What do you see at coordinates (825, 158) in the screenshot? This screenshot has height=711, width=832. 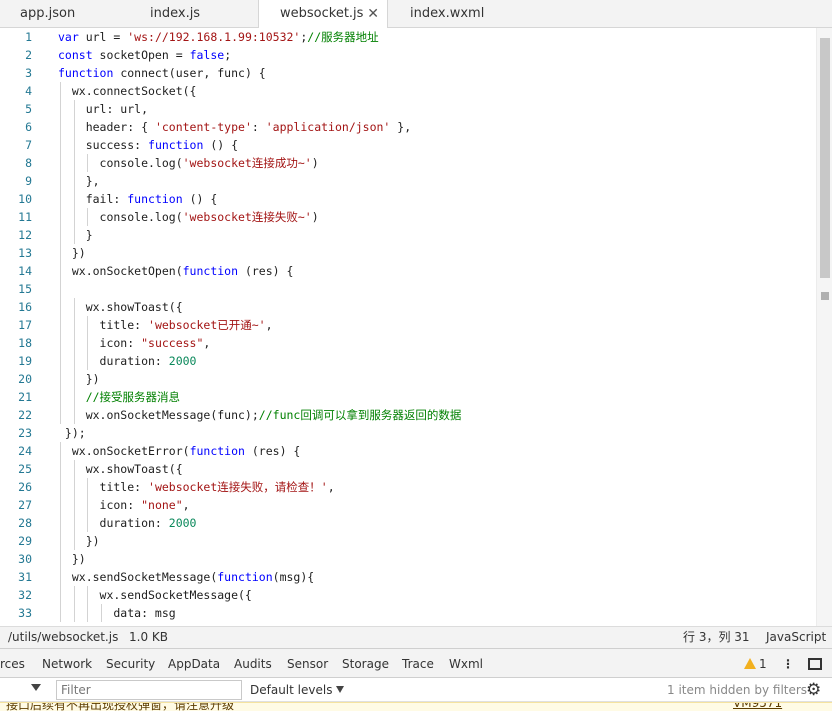 I see `scrollbar-thumb` at bounding box center [825, 158].